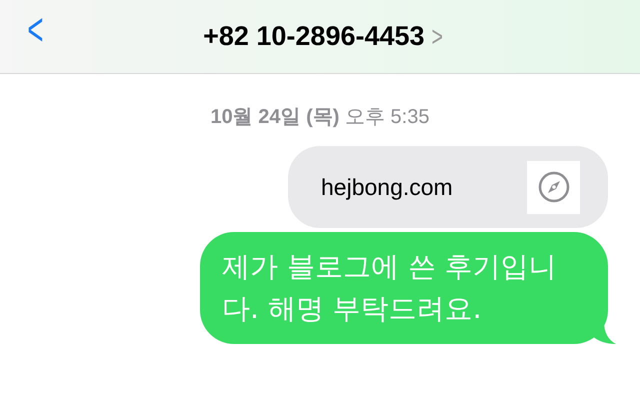 The image size is (640, 400). I want to click on timestamp: 10월 24일 (목) 오후 5:35, so click(320, 117).